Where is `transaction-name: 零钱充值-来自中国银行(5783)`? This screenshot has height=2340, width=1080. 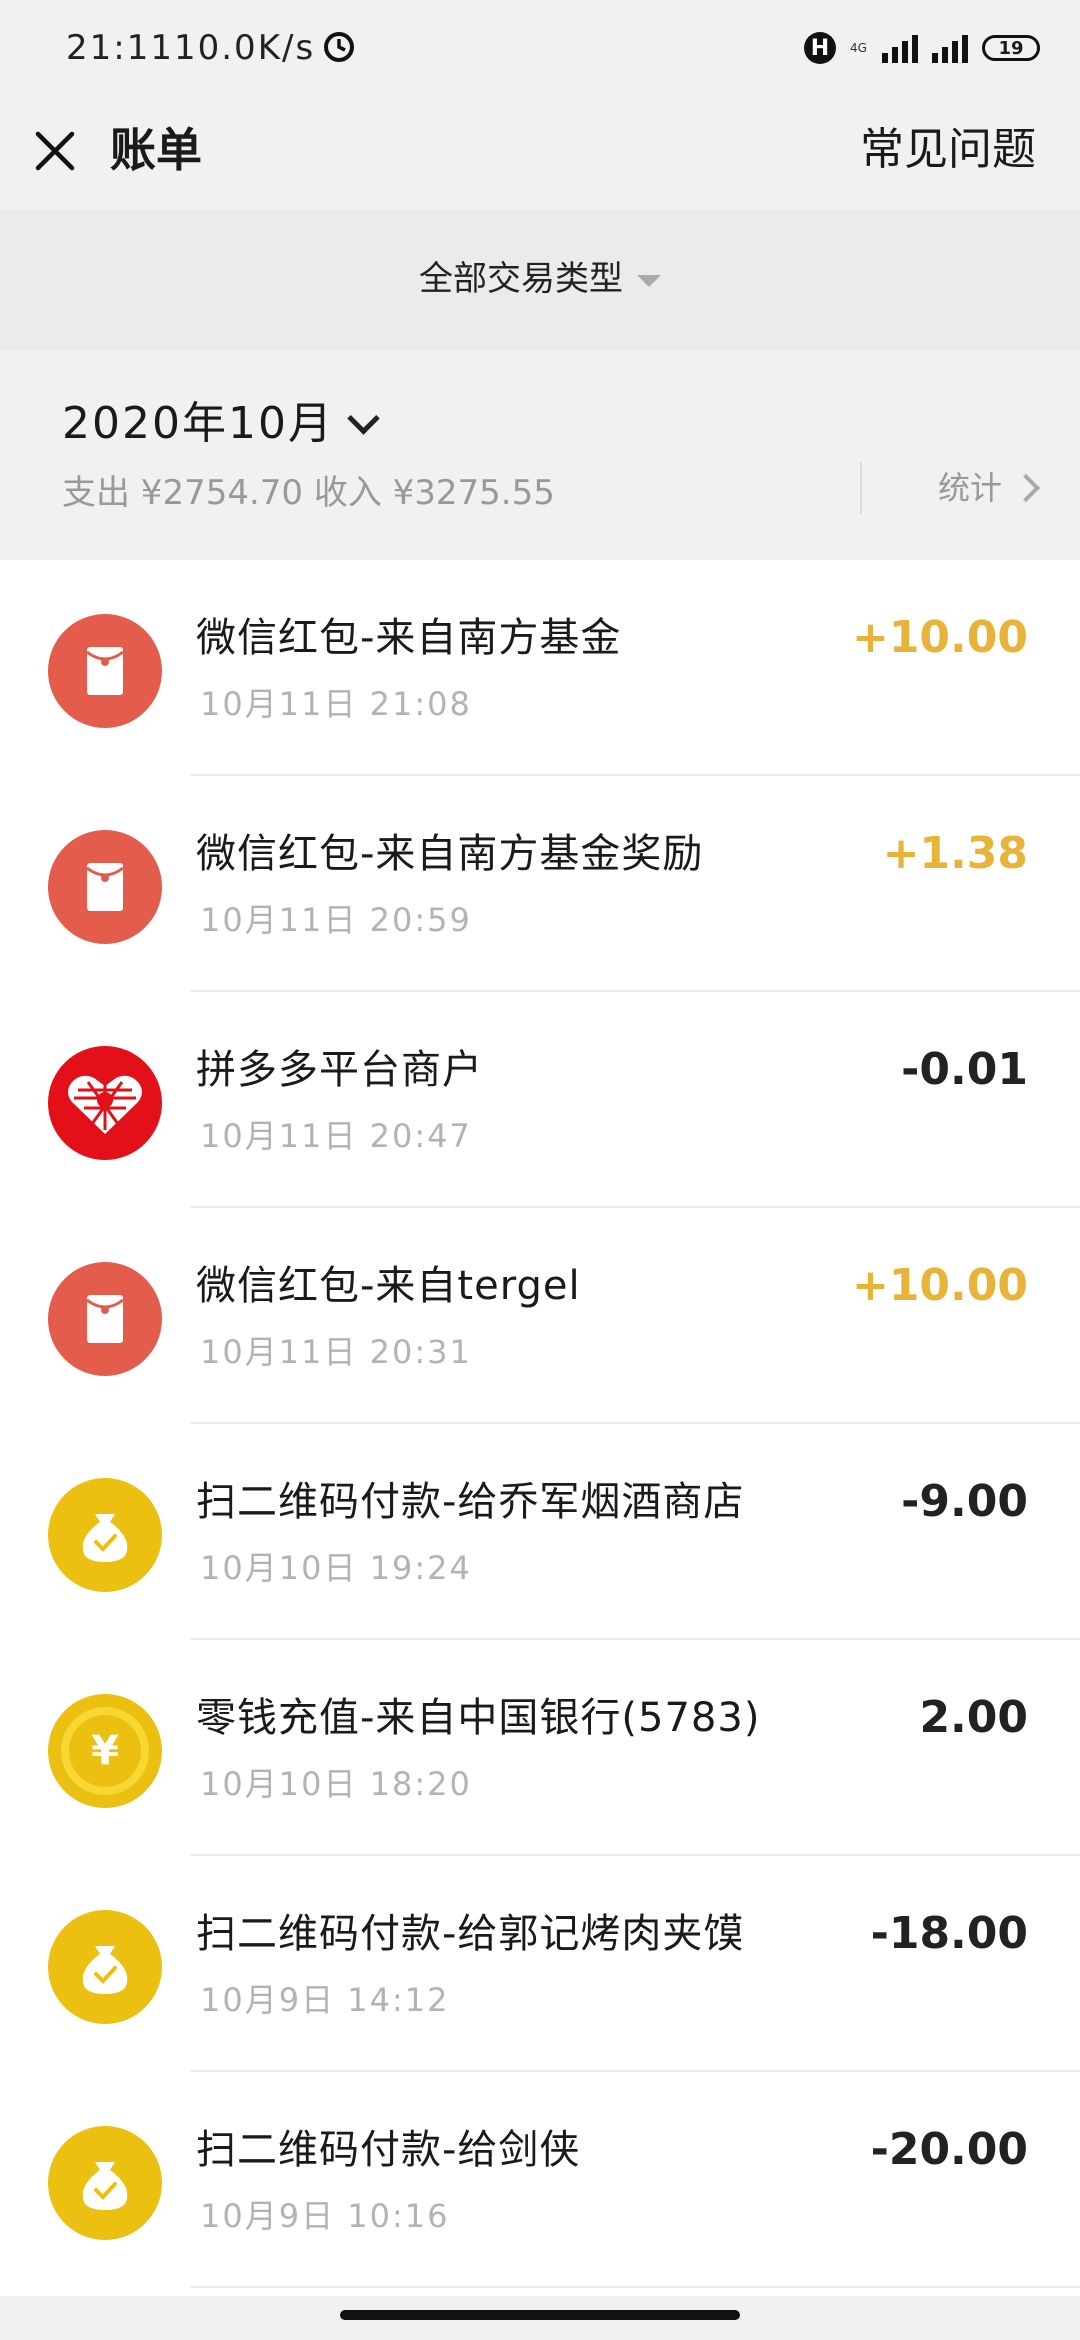 transaction-name: 零钱充值-来自中国银行(5783) is located at coordinates (478, 1718).